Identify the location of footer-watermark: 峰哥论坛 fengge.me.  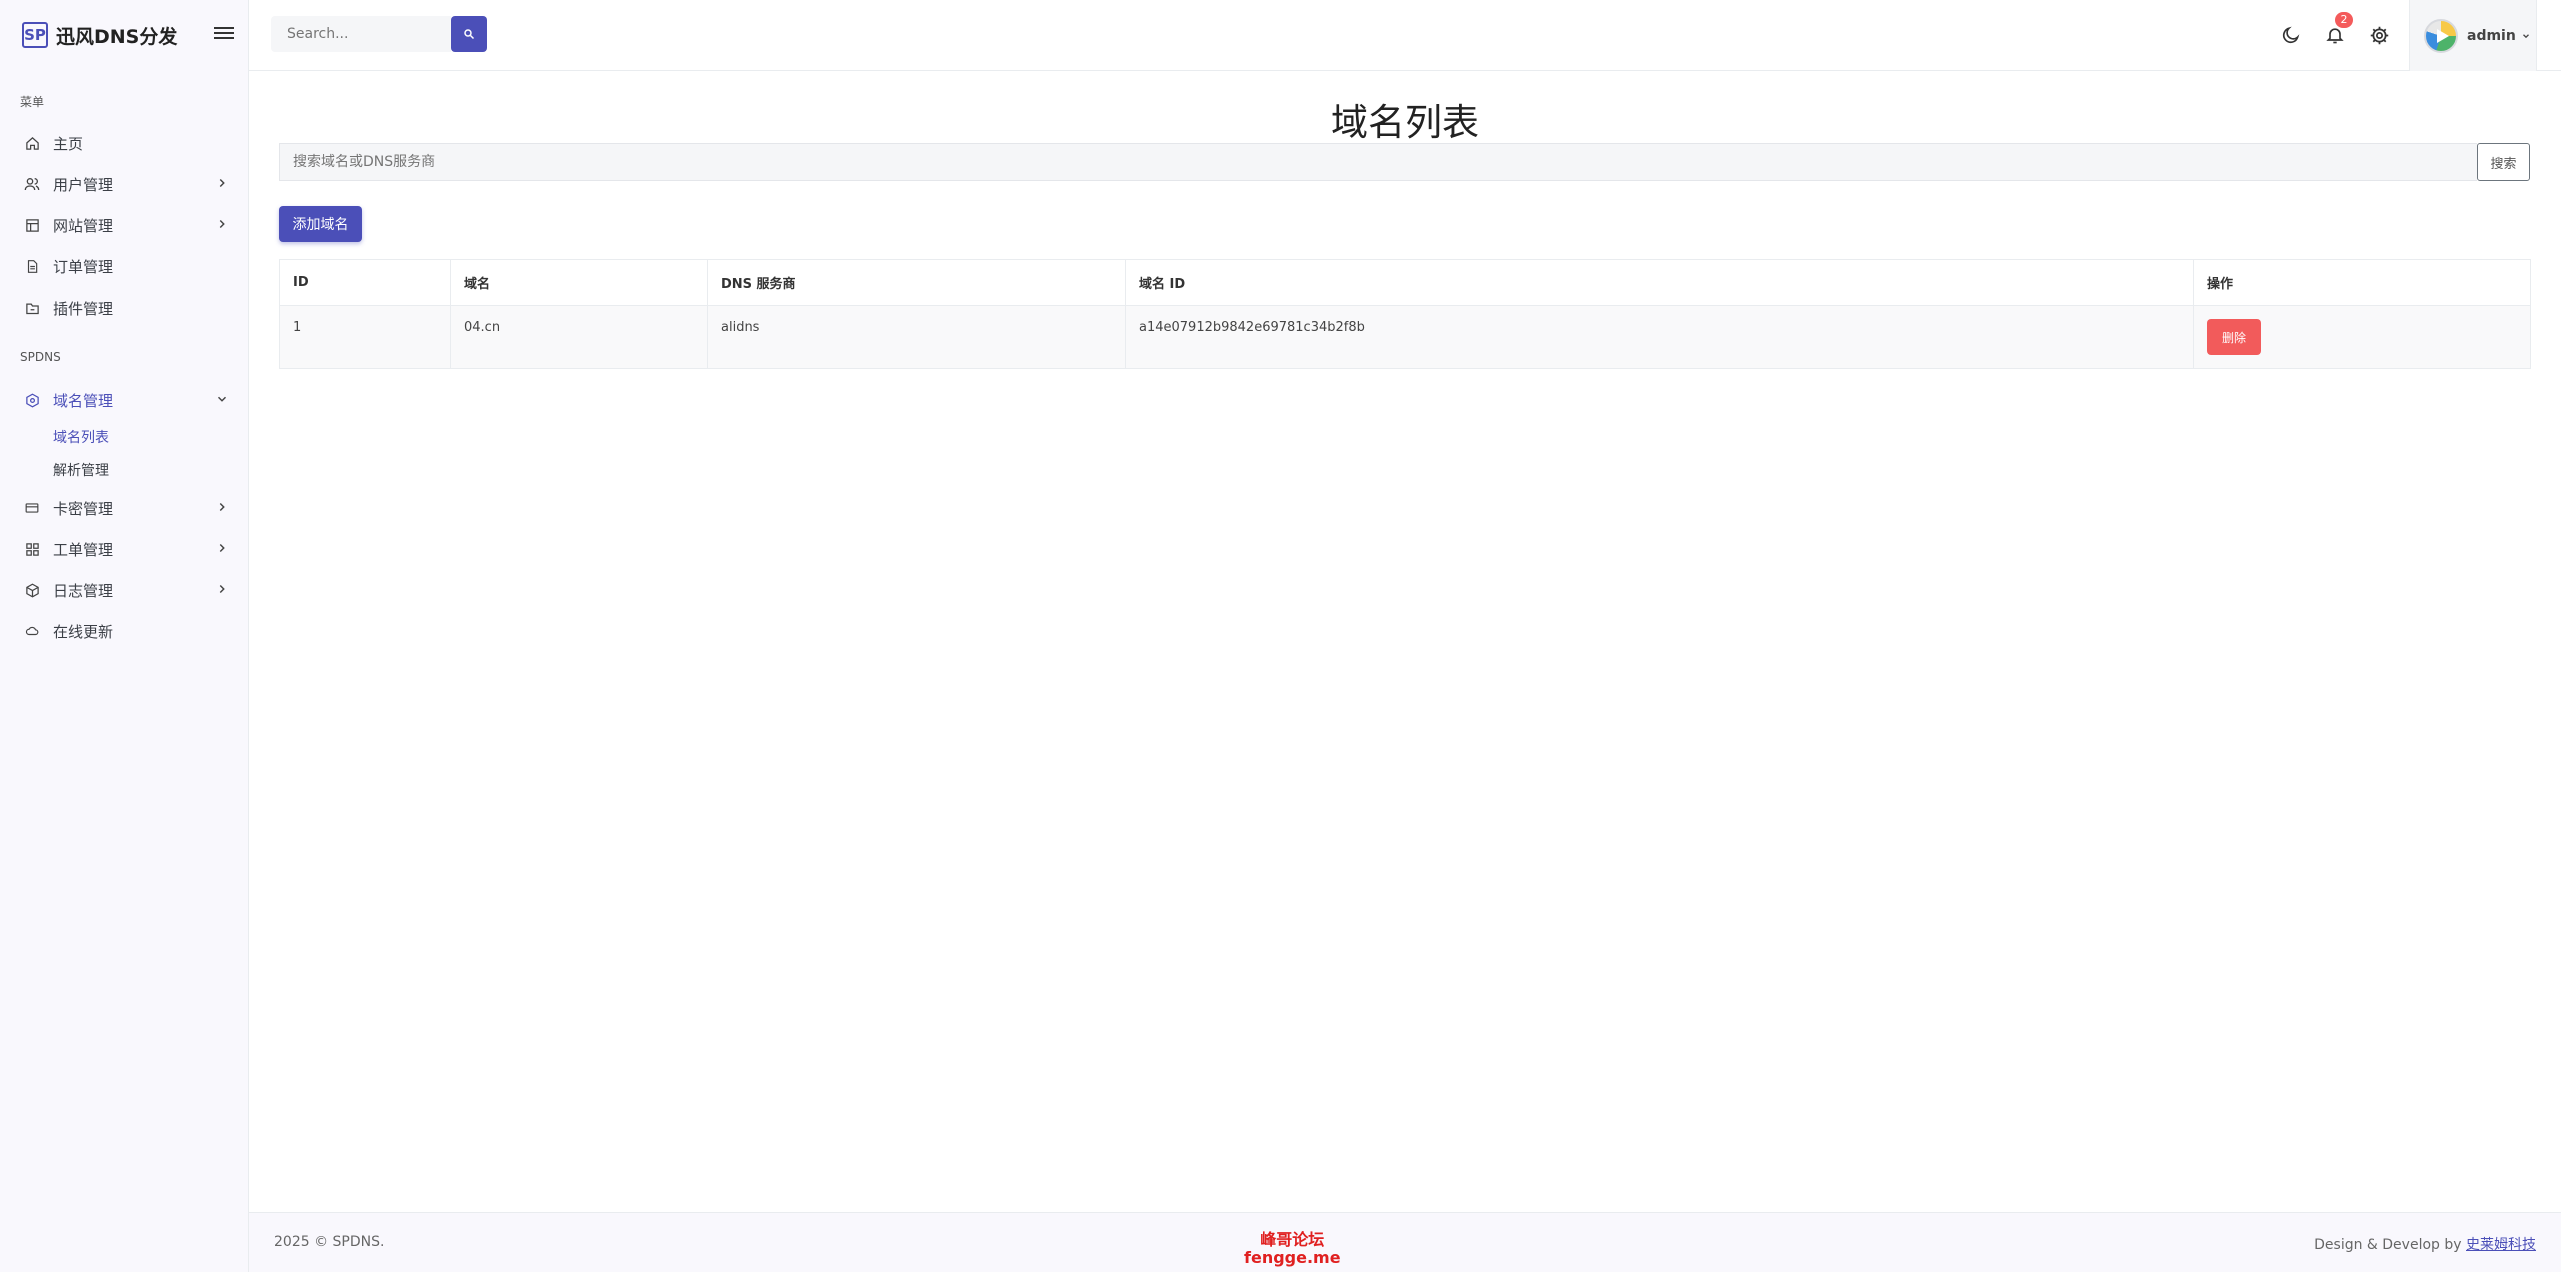
(1292, 1249).